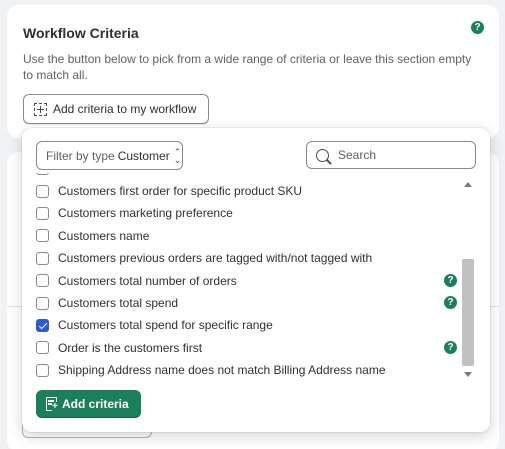 The height and width of the screenshot is (449, 505). Describe the element at coordinates (468, 184) in the screenshot. I see `scroll-up-arrow` at that location.